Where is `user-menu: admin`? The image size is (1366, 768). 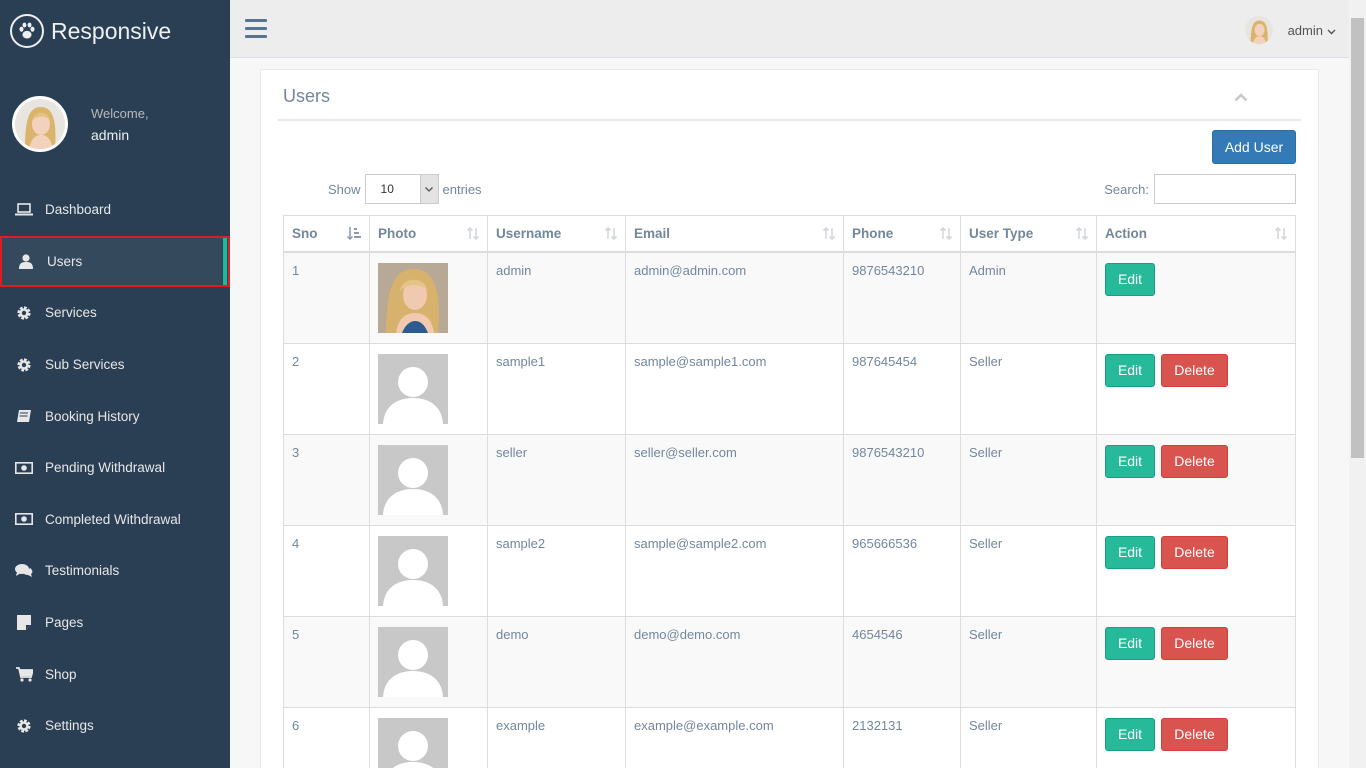 user-menu: admin is located at coordinates (1290, 30).